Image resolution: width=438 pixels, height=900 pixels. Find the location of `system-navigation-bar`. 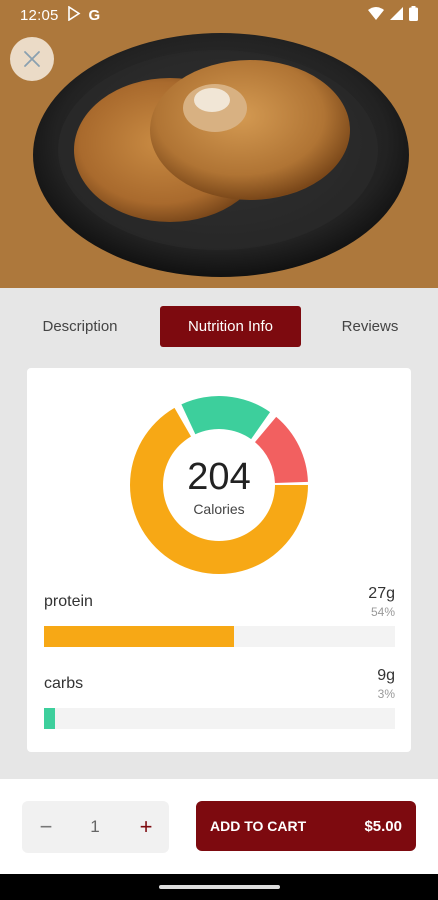

system-navigation-bar is located at coordinates (219, 887).